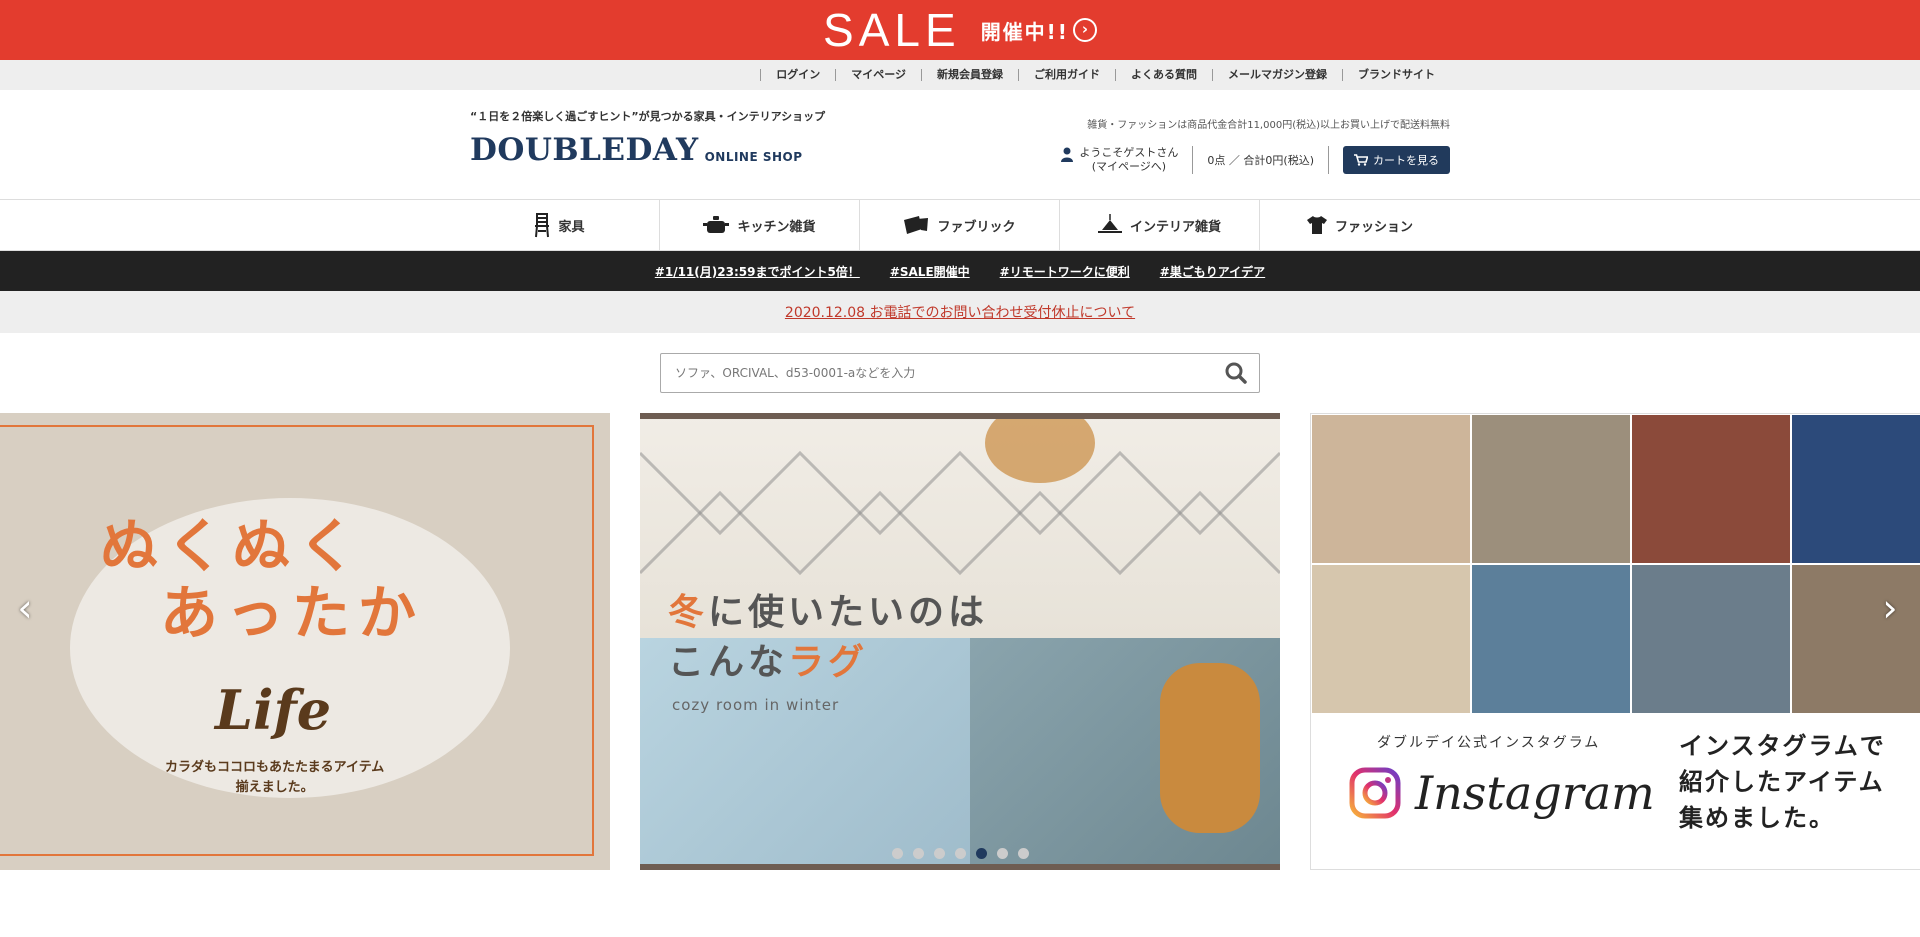 This screenshot has width=1920, height=937. What do you see at coordinates (950, 373) in the screenshot?
I see `search-input` at bounding box center [950, 373].